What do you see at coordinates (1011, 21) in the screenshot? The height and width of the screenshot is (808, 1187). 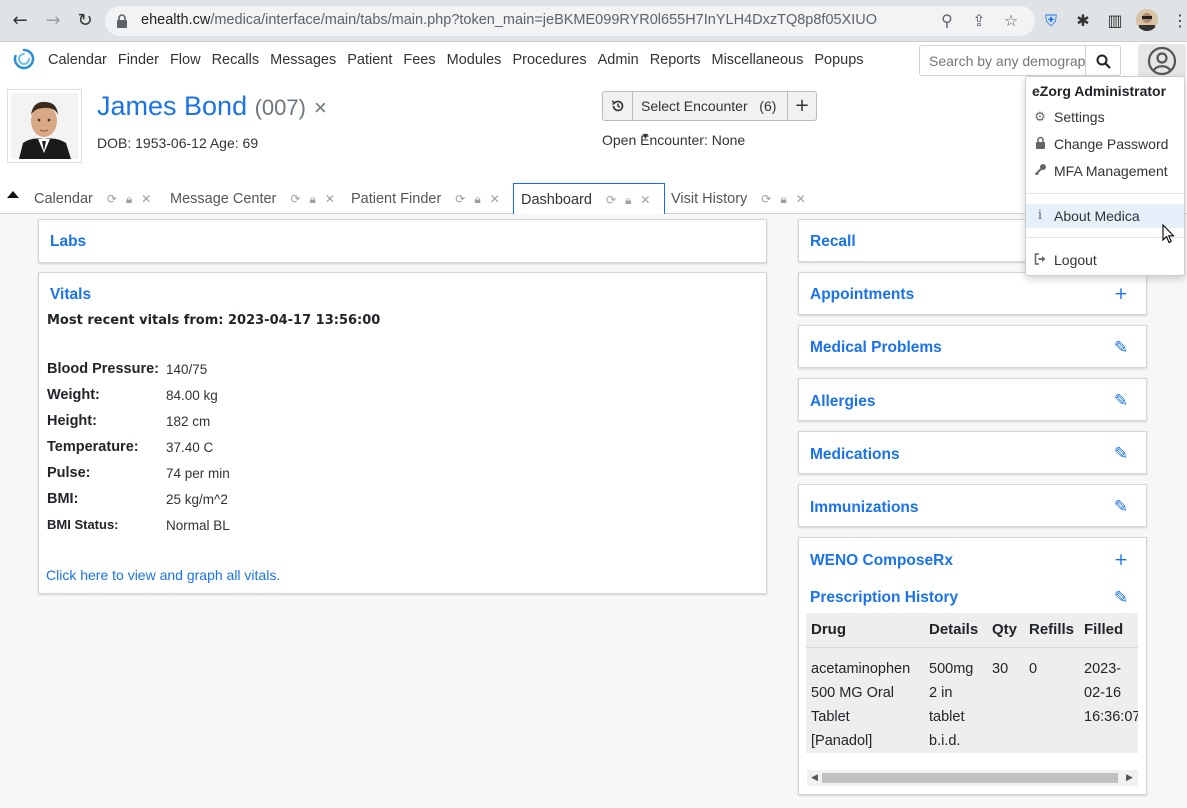 I see `bookmark-star-icon: ☆` at bounding box center [1011, 21].